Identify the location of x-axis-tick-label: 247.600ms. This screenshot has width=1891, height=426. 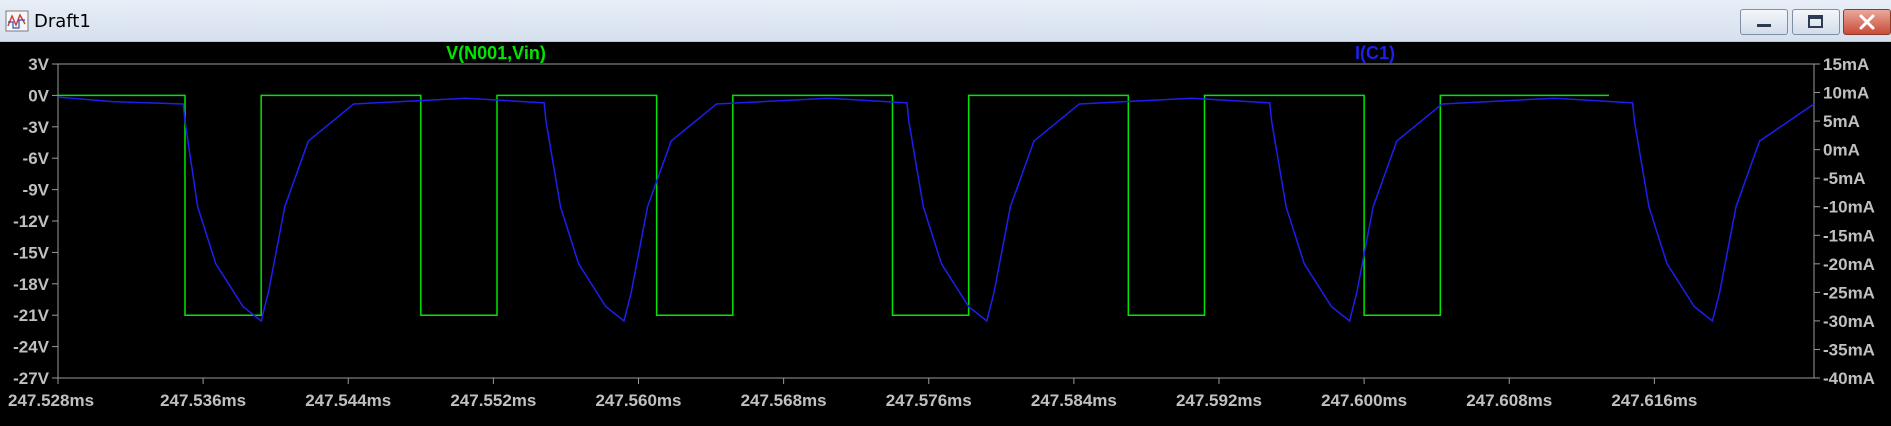
(1364, 400).